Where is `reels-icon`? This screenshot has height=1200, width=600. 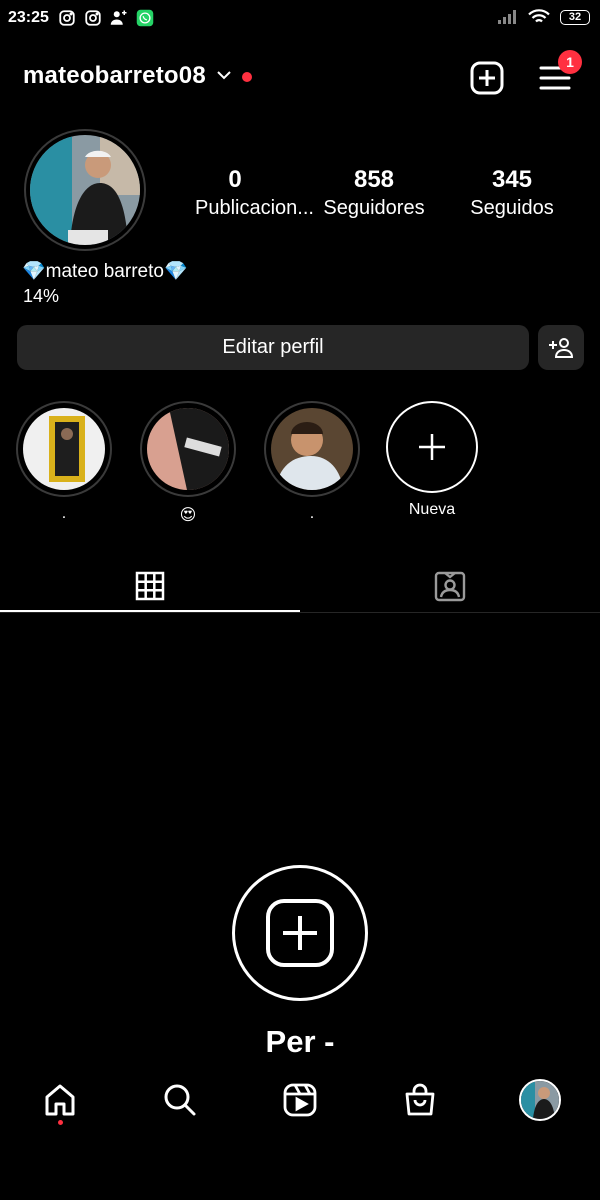
reels-icon is located at coordinates (300, 1100).